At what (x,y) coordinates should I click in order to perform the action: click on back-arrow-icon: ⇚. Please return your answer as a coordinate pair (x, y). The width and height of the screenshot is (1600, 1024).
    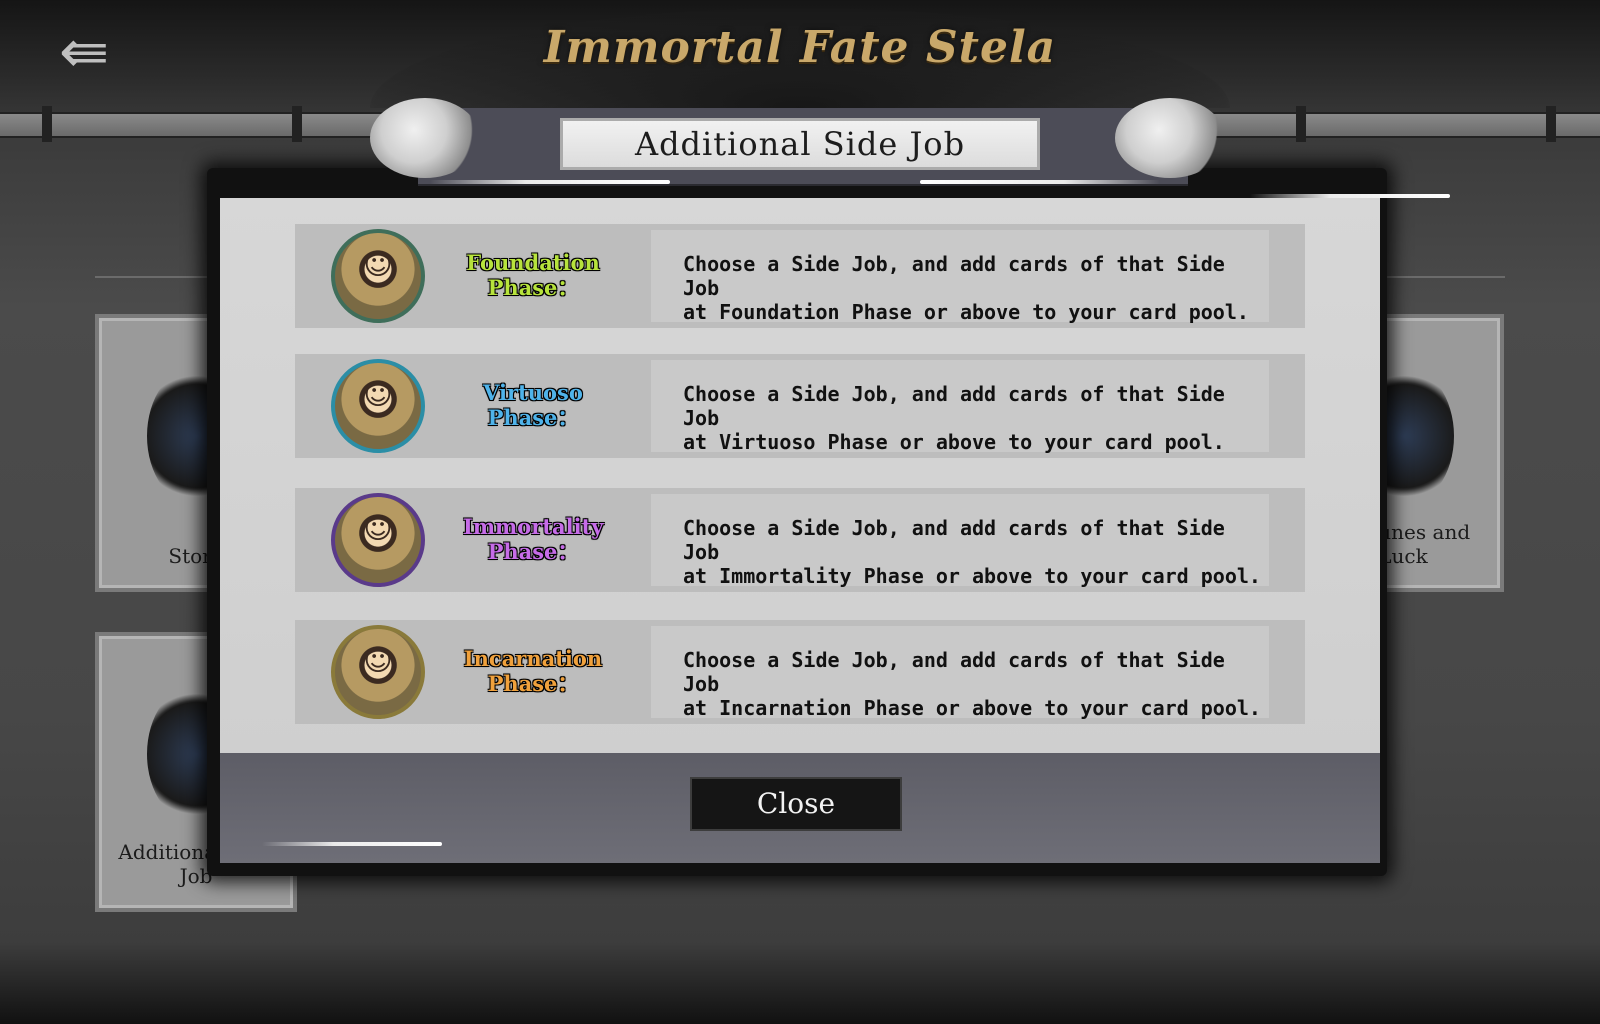
    Looking at the image, I should click on (84, 52).